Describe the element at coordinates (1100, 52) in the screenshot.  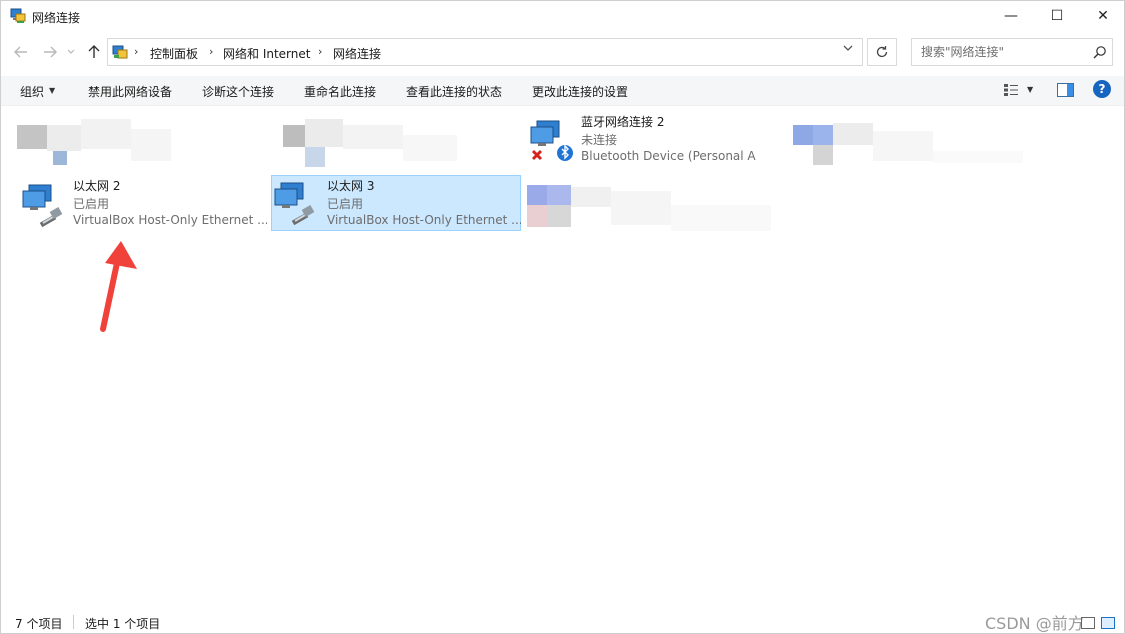
I see `search-icon` at that location.